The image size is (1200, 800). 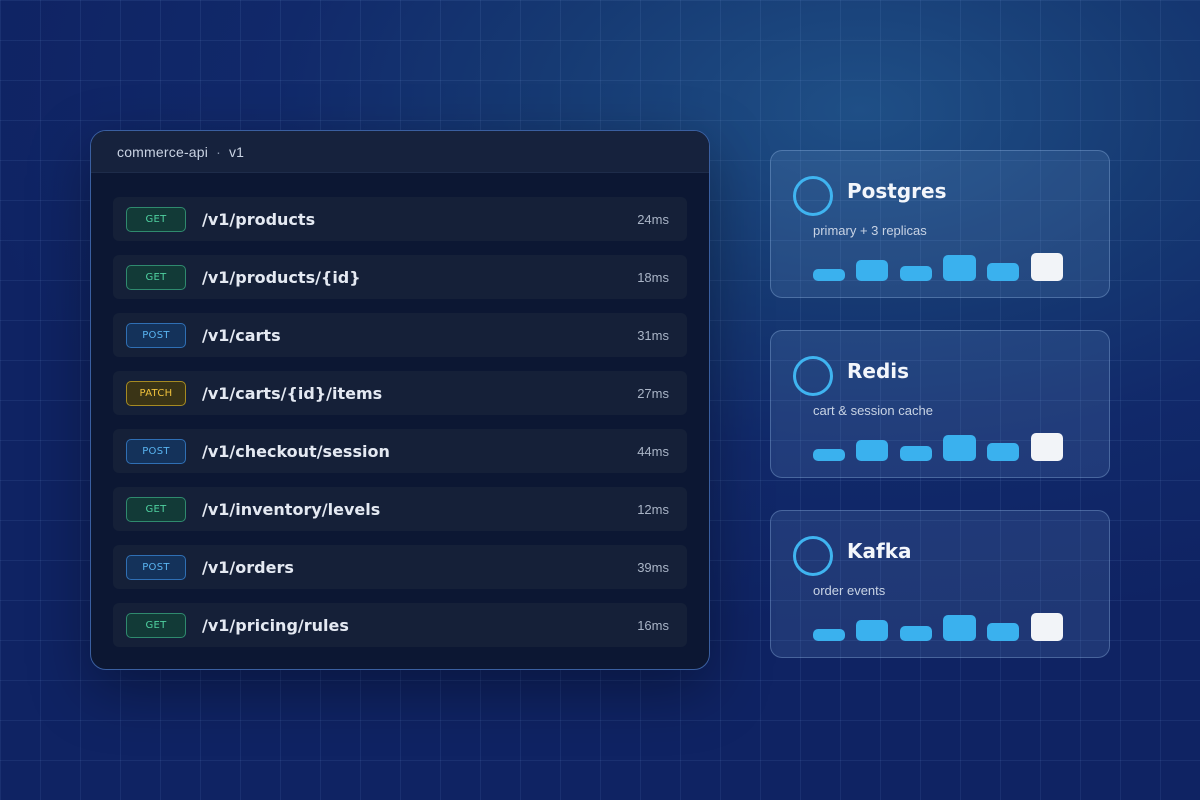 I want to click on endpoint-row: GET /v1/inventory/levels 12ms, so click(x=400, y=509).